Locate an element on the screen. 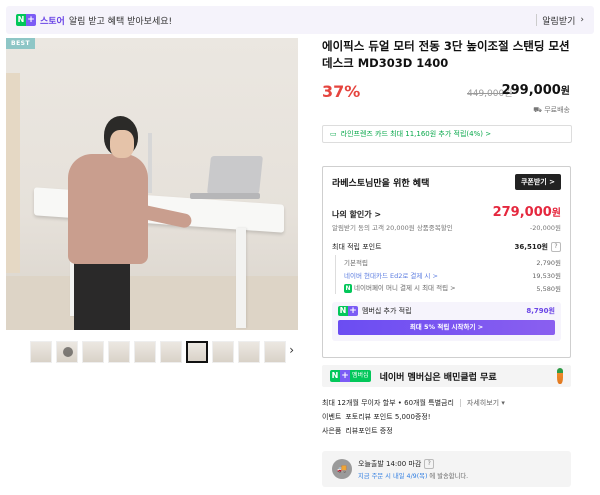  carrot-icon is located at coordinates (560, 376).